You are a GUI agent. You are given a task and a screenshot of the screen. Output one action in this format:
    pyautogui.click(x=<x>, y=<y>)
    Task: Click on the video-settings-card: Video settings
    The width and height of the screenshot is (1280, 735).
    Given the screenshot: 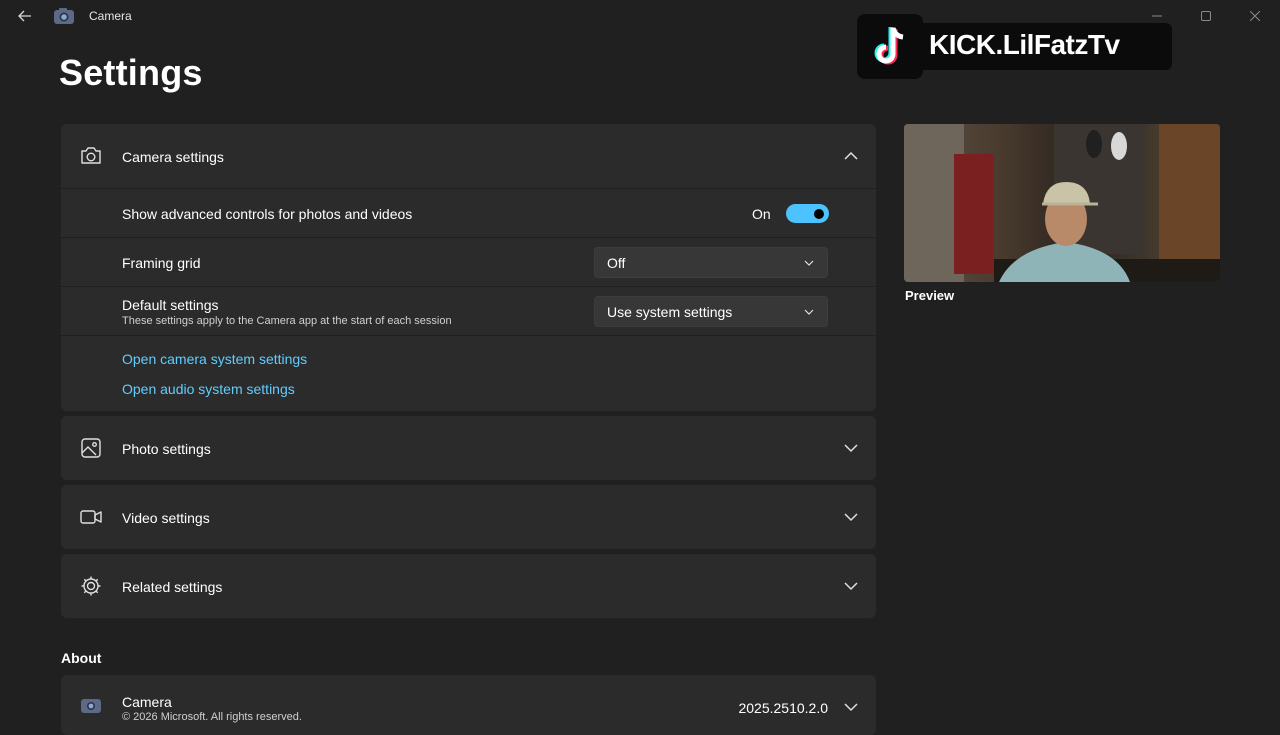 What is the action you would take?
    pyautogui.click(x=468, y=517)
    